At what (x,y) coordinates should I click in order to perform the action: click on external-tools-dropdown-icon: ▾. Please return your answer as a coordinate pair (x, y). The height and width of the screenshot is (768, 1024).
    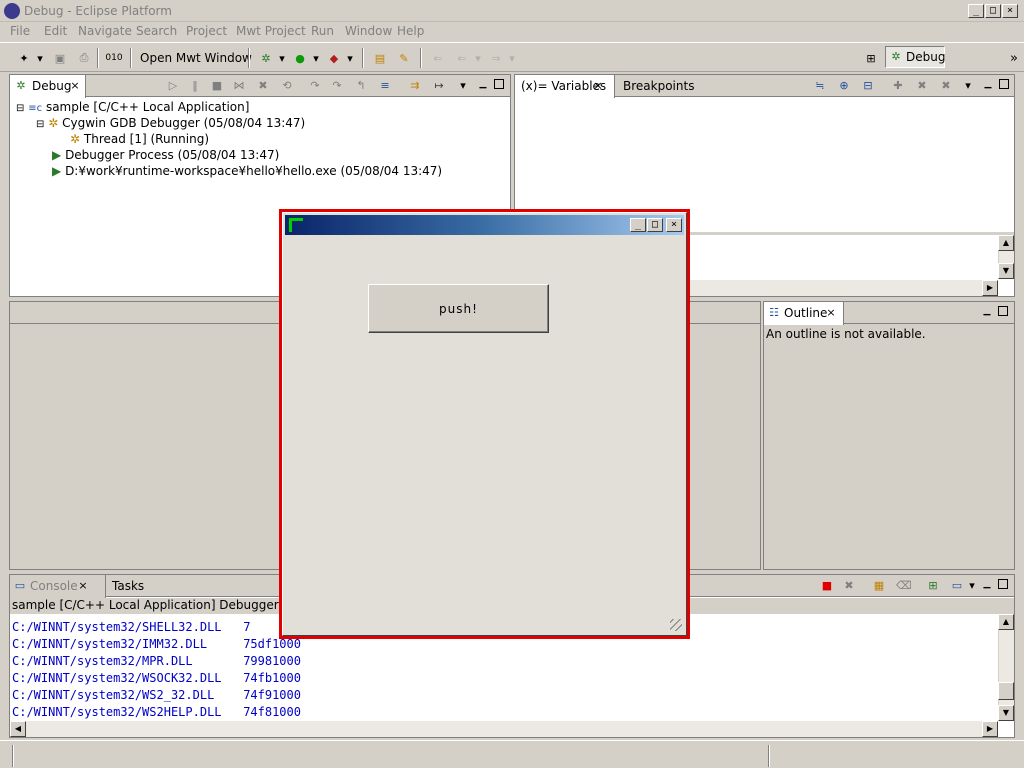
    Looking at the image, I should click on (350, 58).